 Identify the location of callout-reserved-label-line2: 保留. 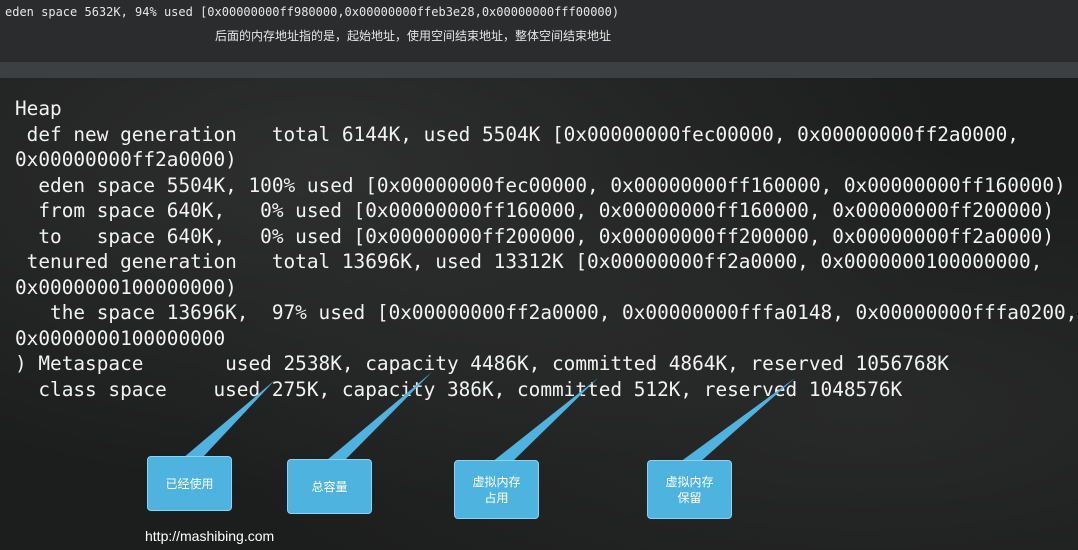
(689, 497).